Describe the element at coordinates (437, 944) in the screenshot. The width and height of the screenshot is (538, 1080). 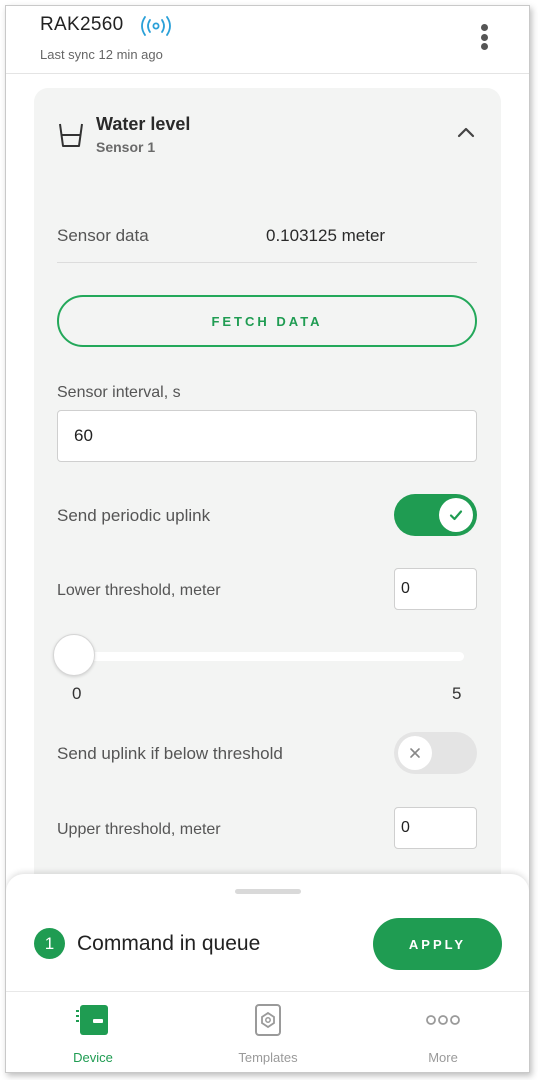
I see `apply-button: APPLY` at that location.